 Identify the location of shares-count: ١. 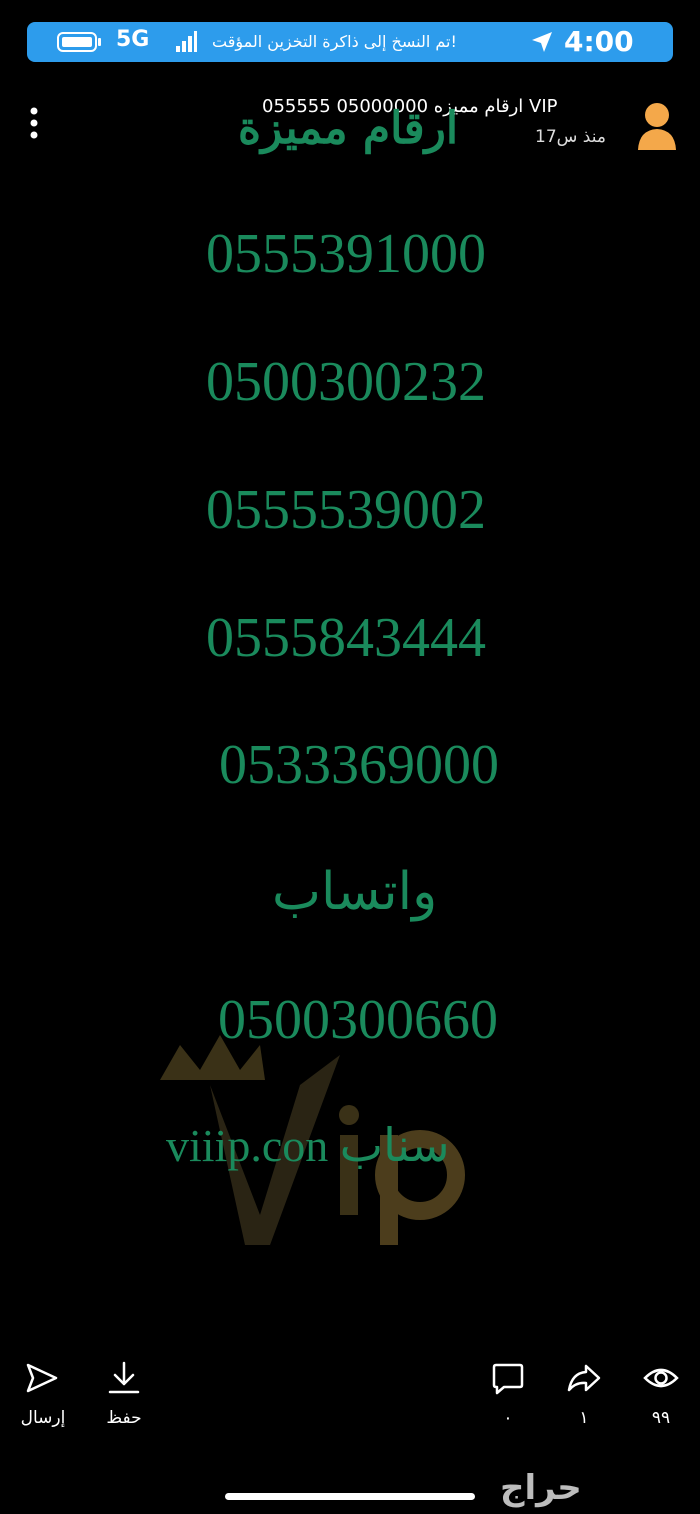
(584, 1418).